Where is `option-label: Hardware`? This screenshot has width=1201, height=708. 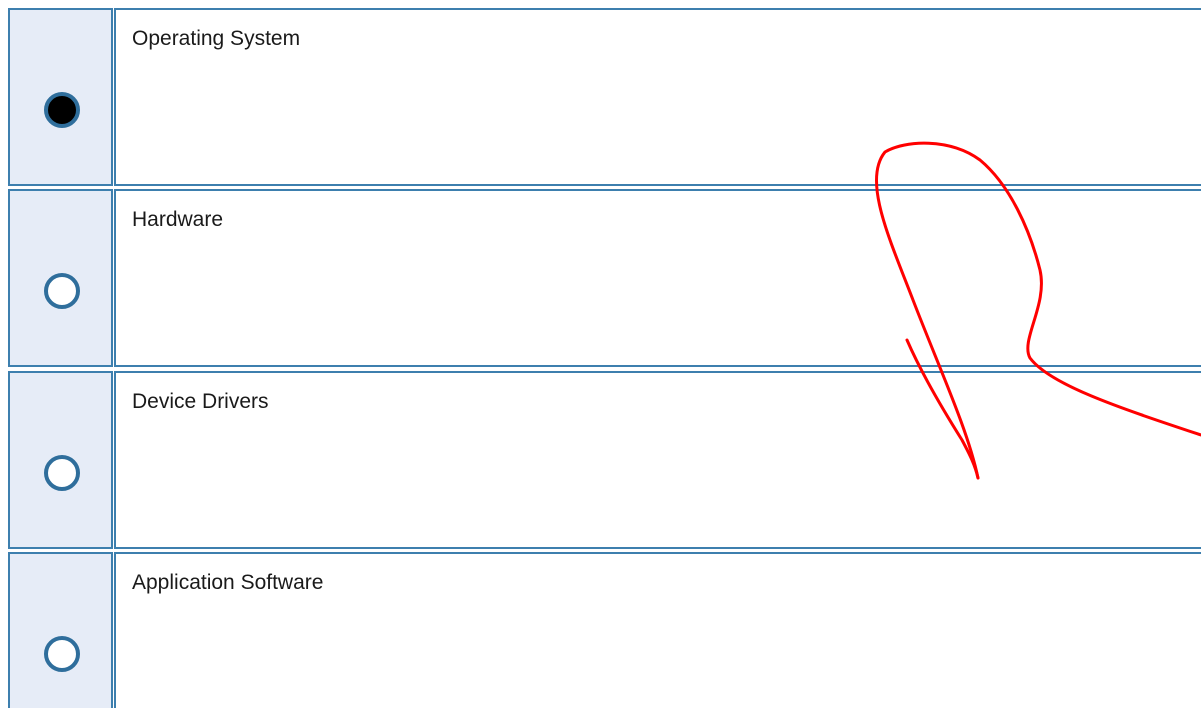 option-label: Hardware is located at coordinates (178, 219).